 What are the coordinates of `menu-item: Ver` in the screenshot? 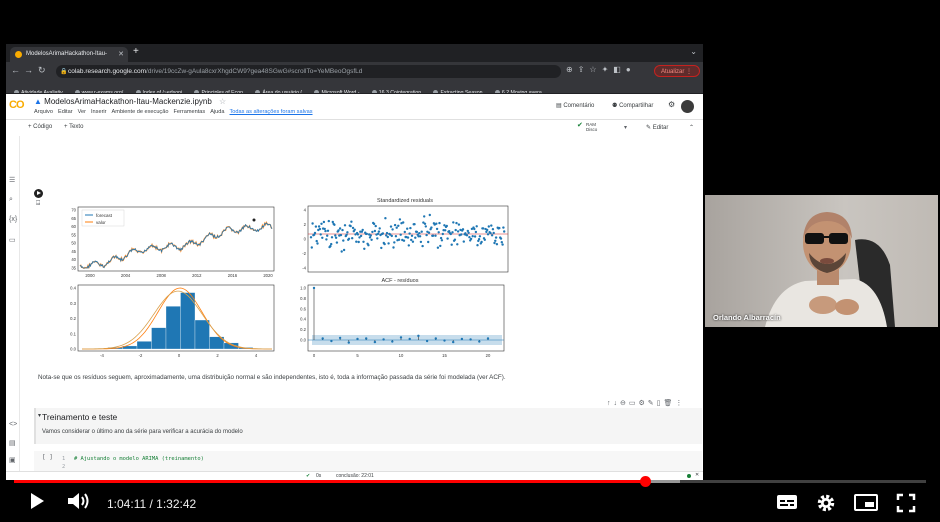 It's located at (82, 112).